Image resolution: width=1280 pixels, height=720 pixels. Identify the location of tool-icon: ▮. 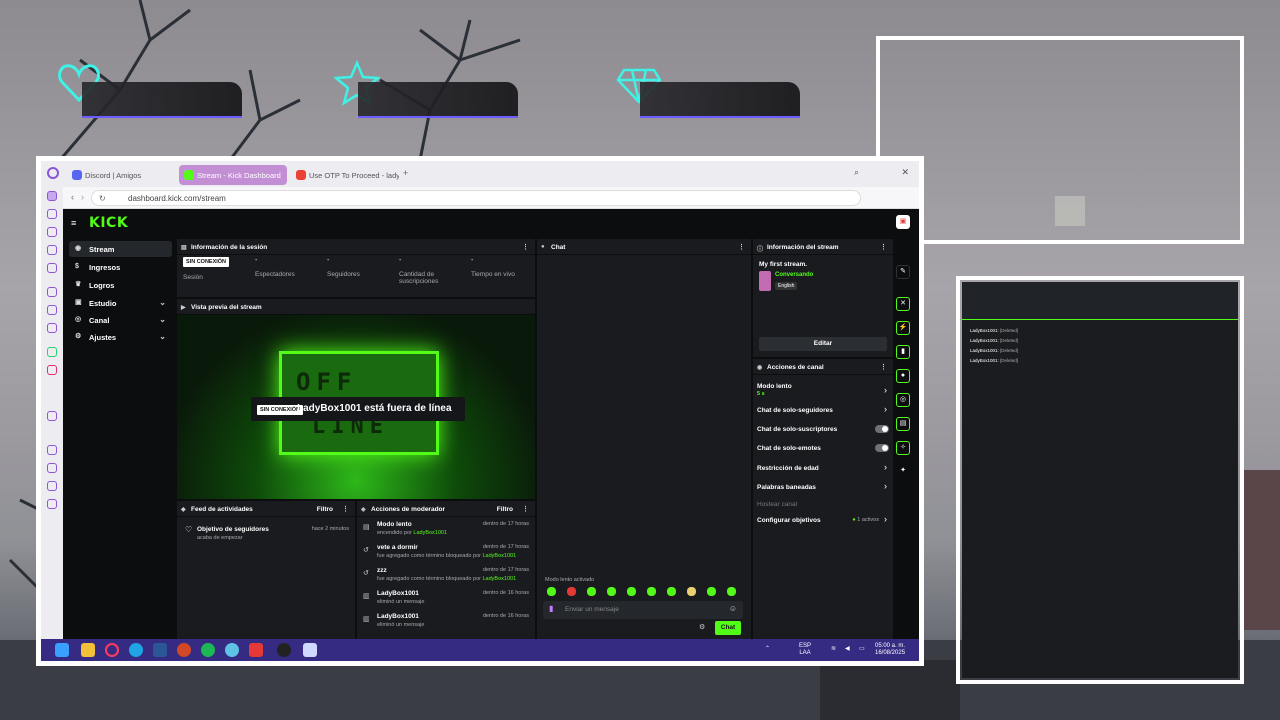
(903, 352).